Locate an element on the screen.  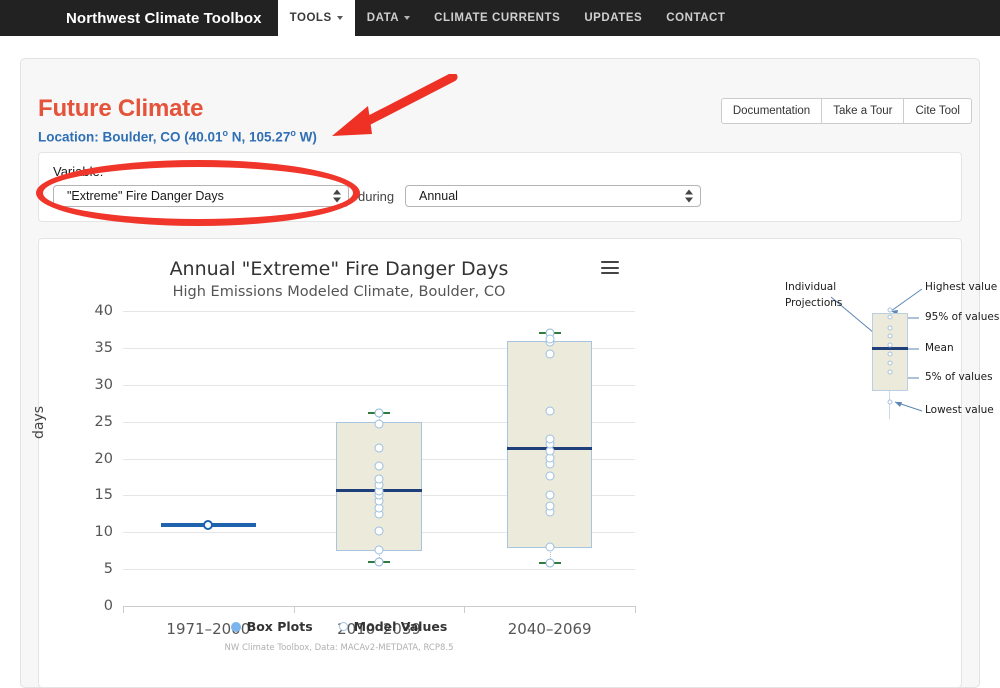
diagram-label-pct5: 5% of values is located at coordinates (959, 377).